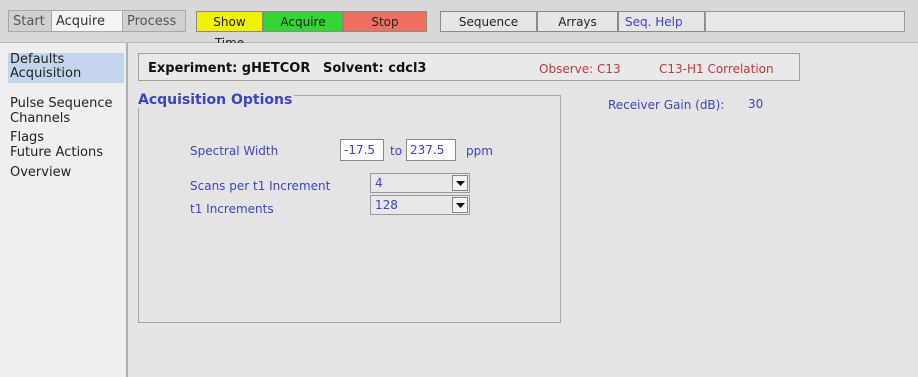 The width and height of the screenshot is (918, 377). I want to click on acquire-button: Acquire, so click(303, 21).